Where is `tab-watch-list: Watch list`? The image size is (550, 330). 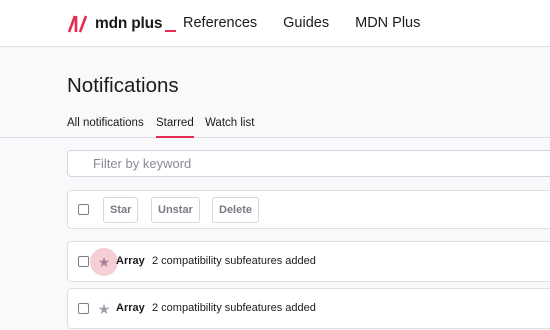 tab-watch-list: Watch list is located at coordinates (229, 127).